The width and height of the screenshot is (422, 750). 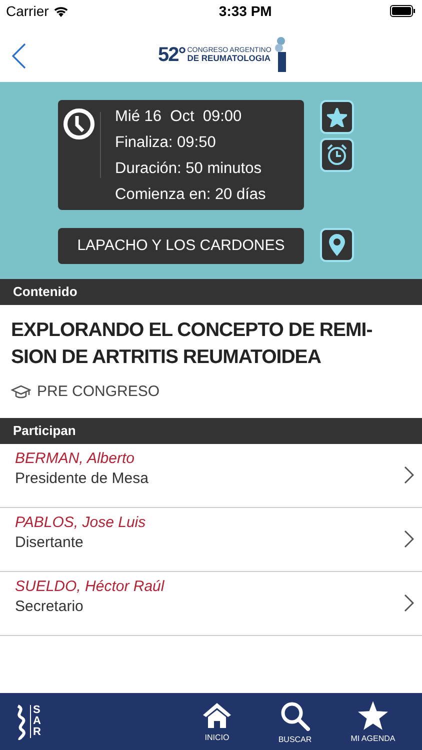 What do you see at coordinates (82, 479) in the screenshot?
I see `participant-role: Presidente de Mesa` at bounding box center [82, 479].